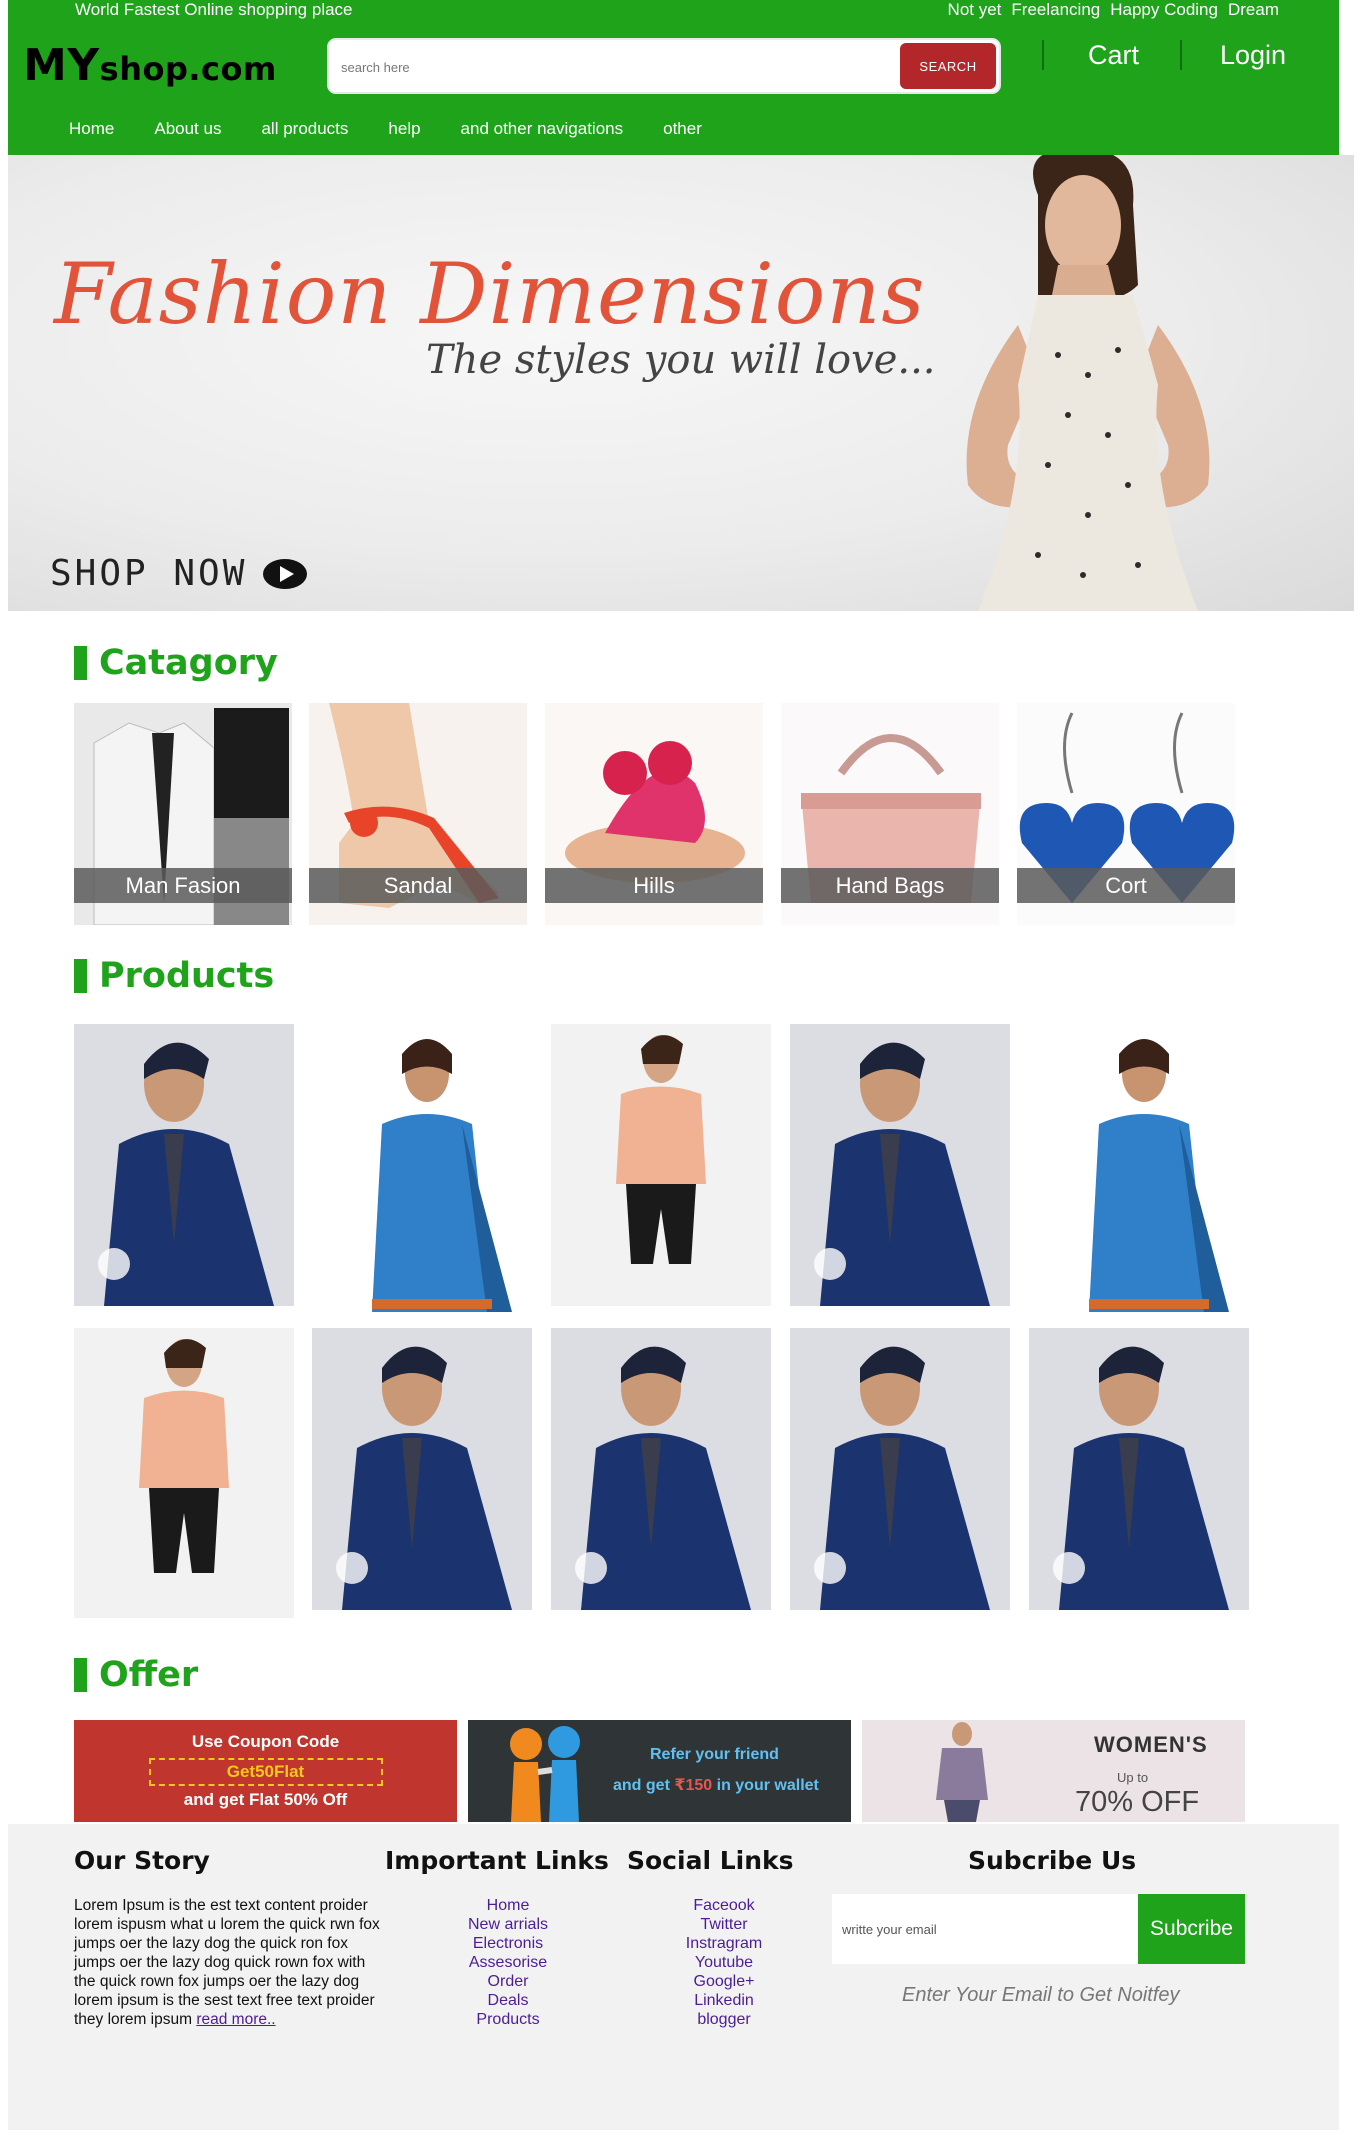 The image size is (1358, 2134). Describe the element at coordinates (418, 814) in the screenshot. I see `category-card-sandal: Sandal` at that location.